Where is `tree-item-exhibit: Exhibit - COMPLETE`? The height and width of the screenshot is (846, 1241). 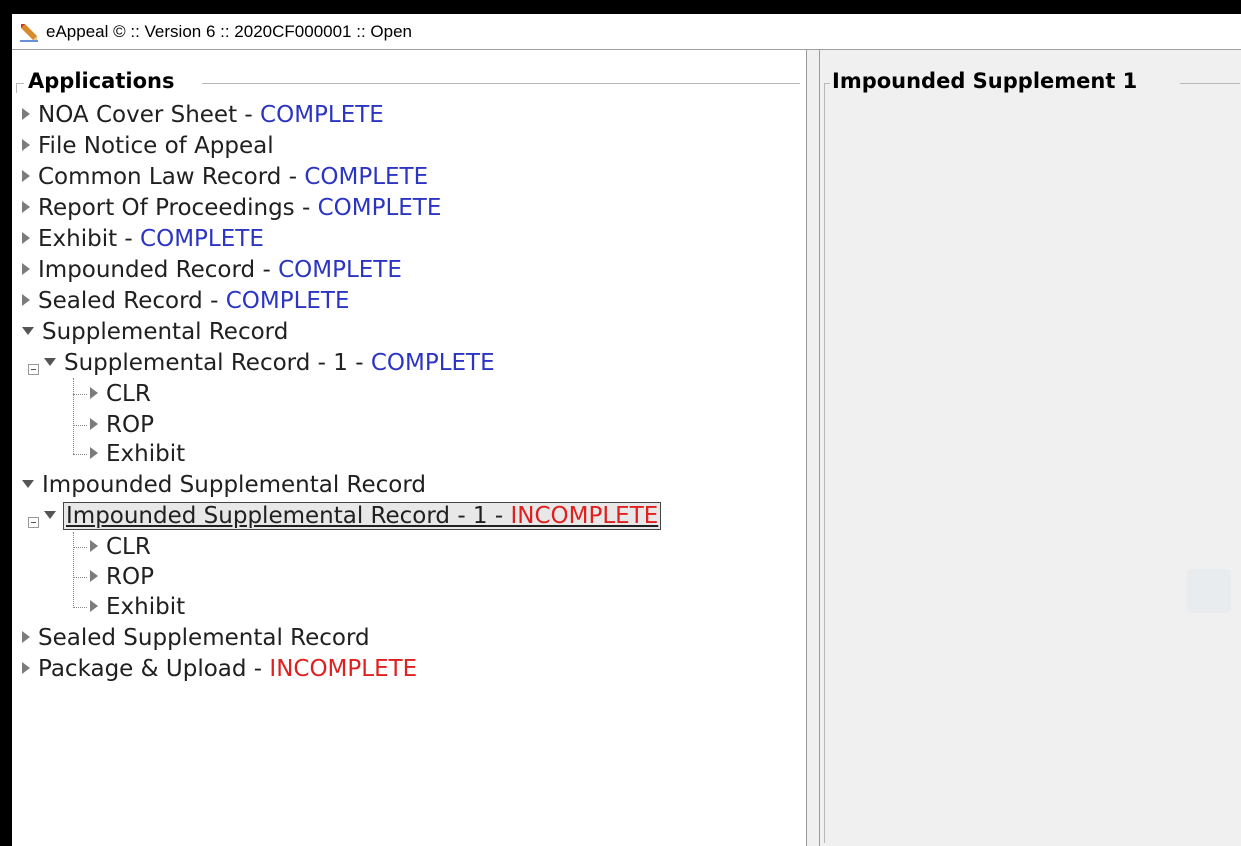
tree-item-exhibit: Exhibit - COMPLETE is located at coordinates (143, 239).